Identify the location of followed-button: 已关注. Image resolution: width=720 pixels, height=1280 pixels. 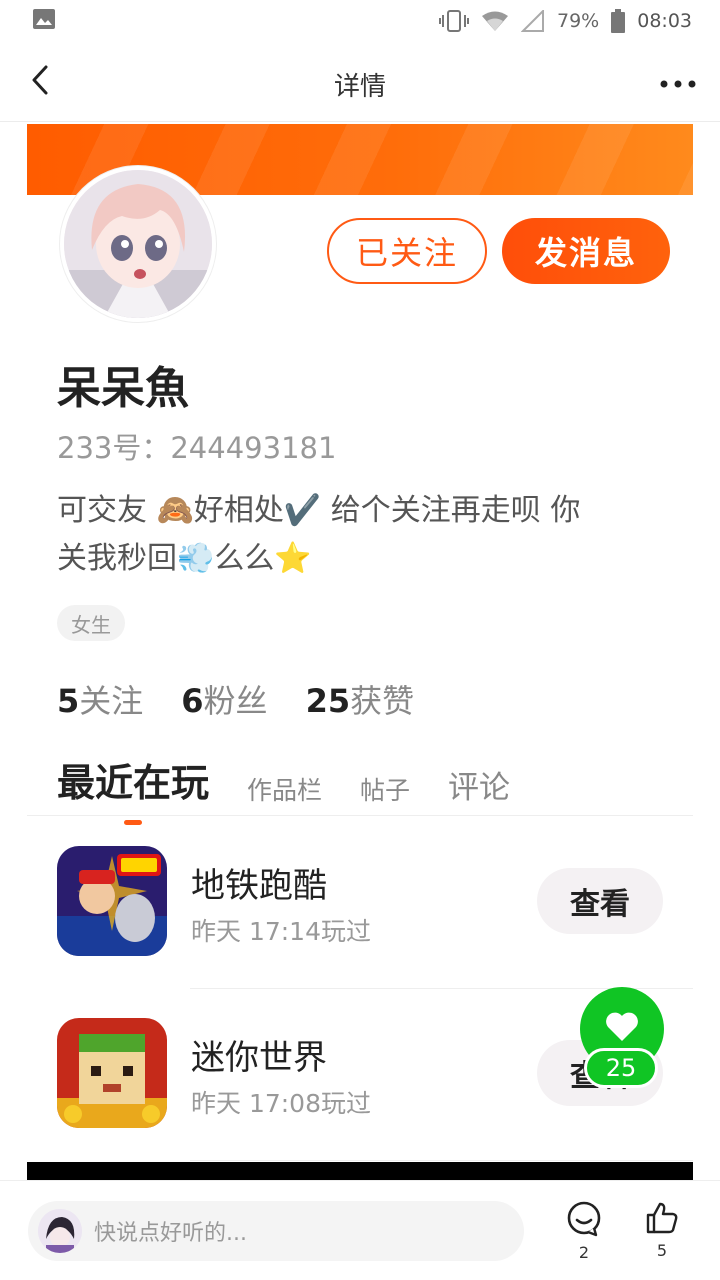
(407, 251).